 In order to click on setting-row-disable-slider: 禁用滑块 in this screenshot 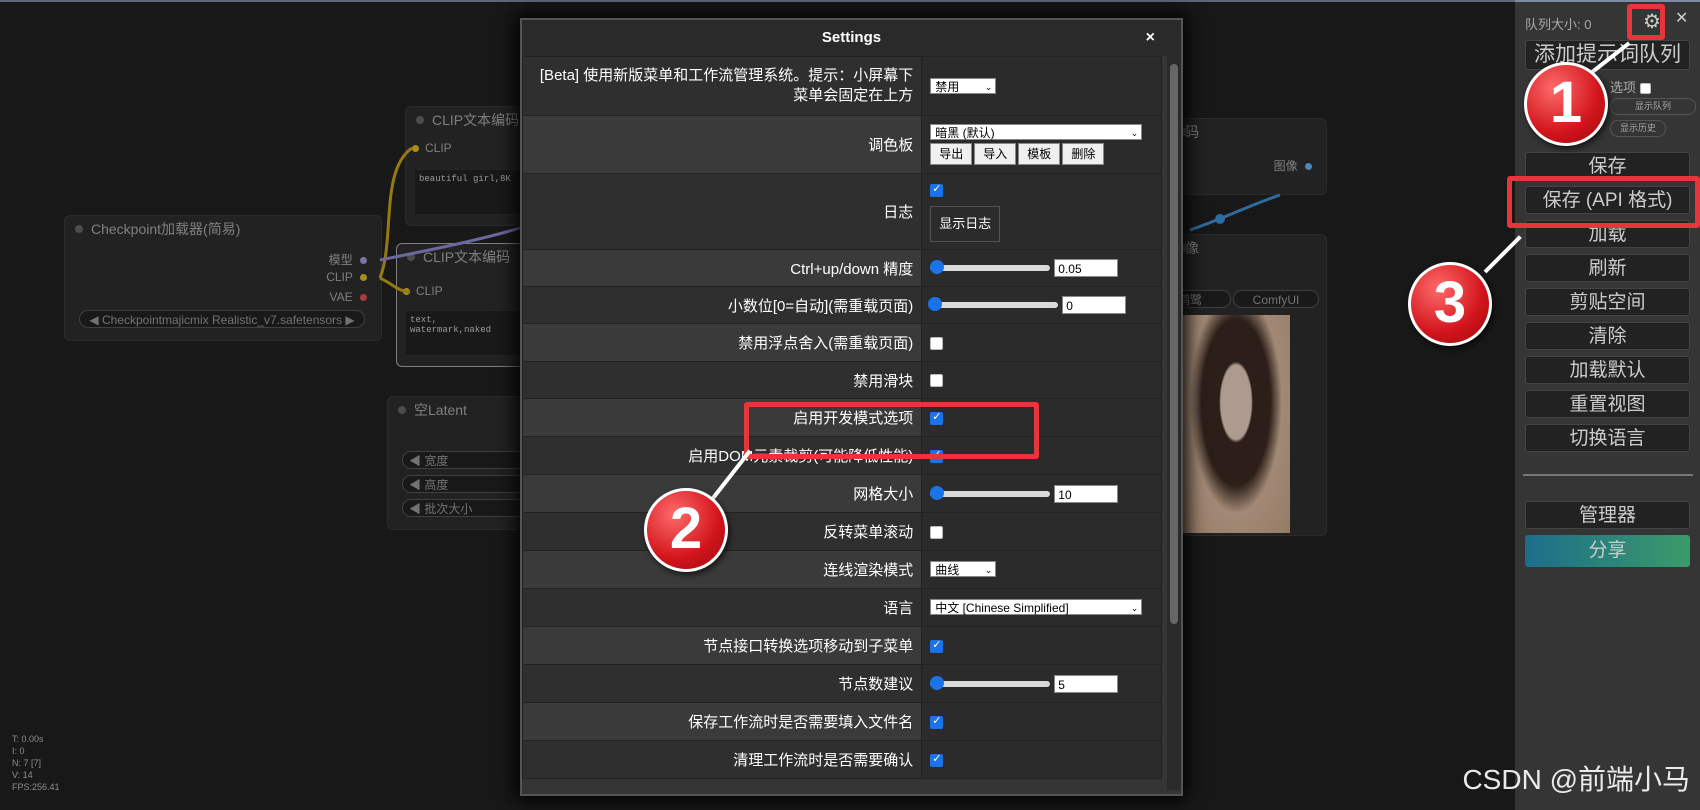, I will do `click(842, 380)`.